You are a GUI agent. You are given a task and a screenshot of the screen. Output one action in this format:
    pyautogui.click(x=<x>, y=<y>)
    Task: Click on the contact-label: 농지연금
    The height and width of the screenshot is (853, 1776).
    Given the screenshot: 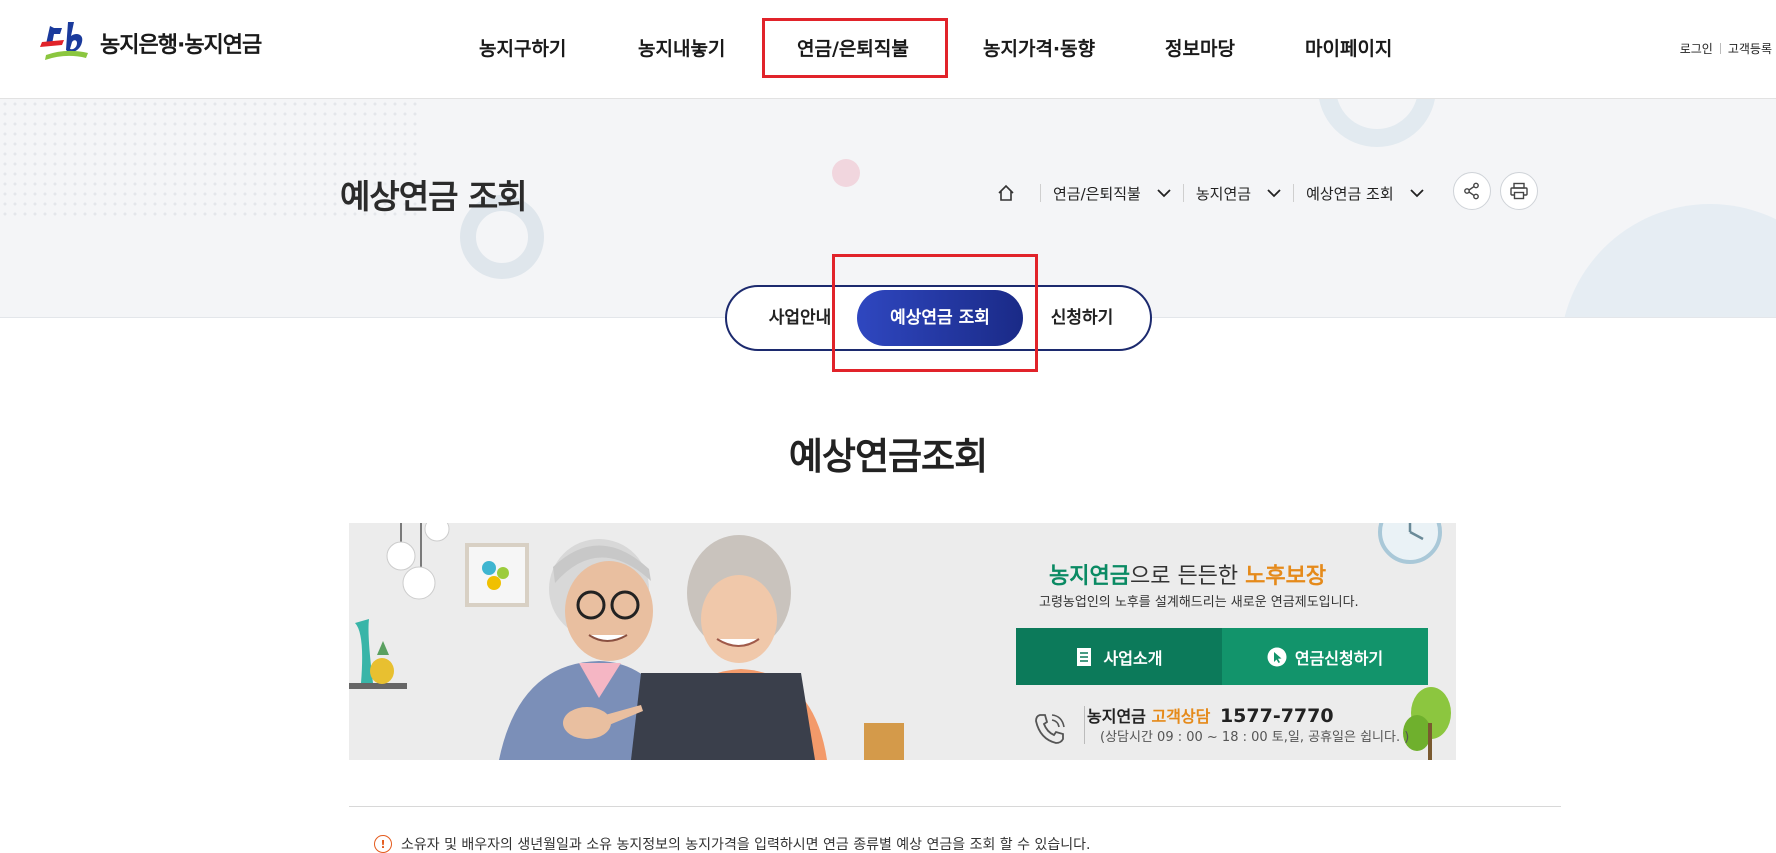 What is the action you would take?
    pyautogui.click(x=1116, y=716)
    